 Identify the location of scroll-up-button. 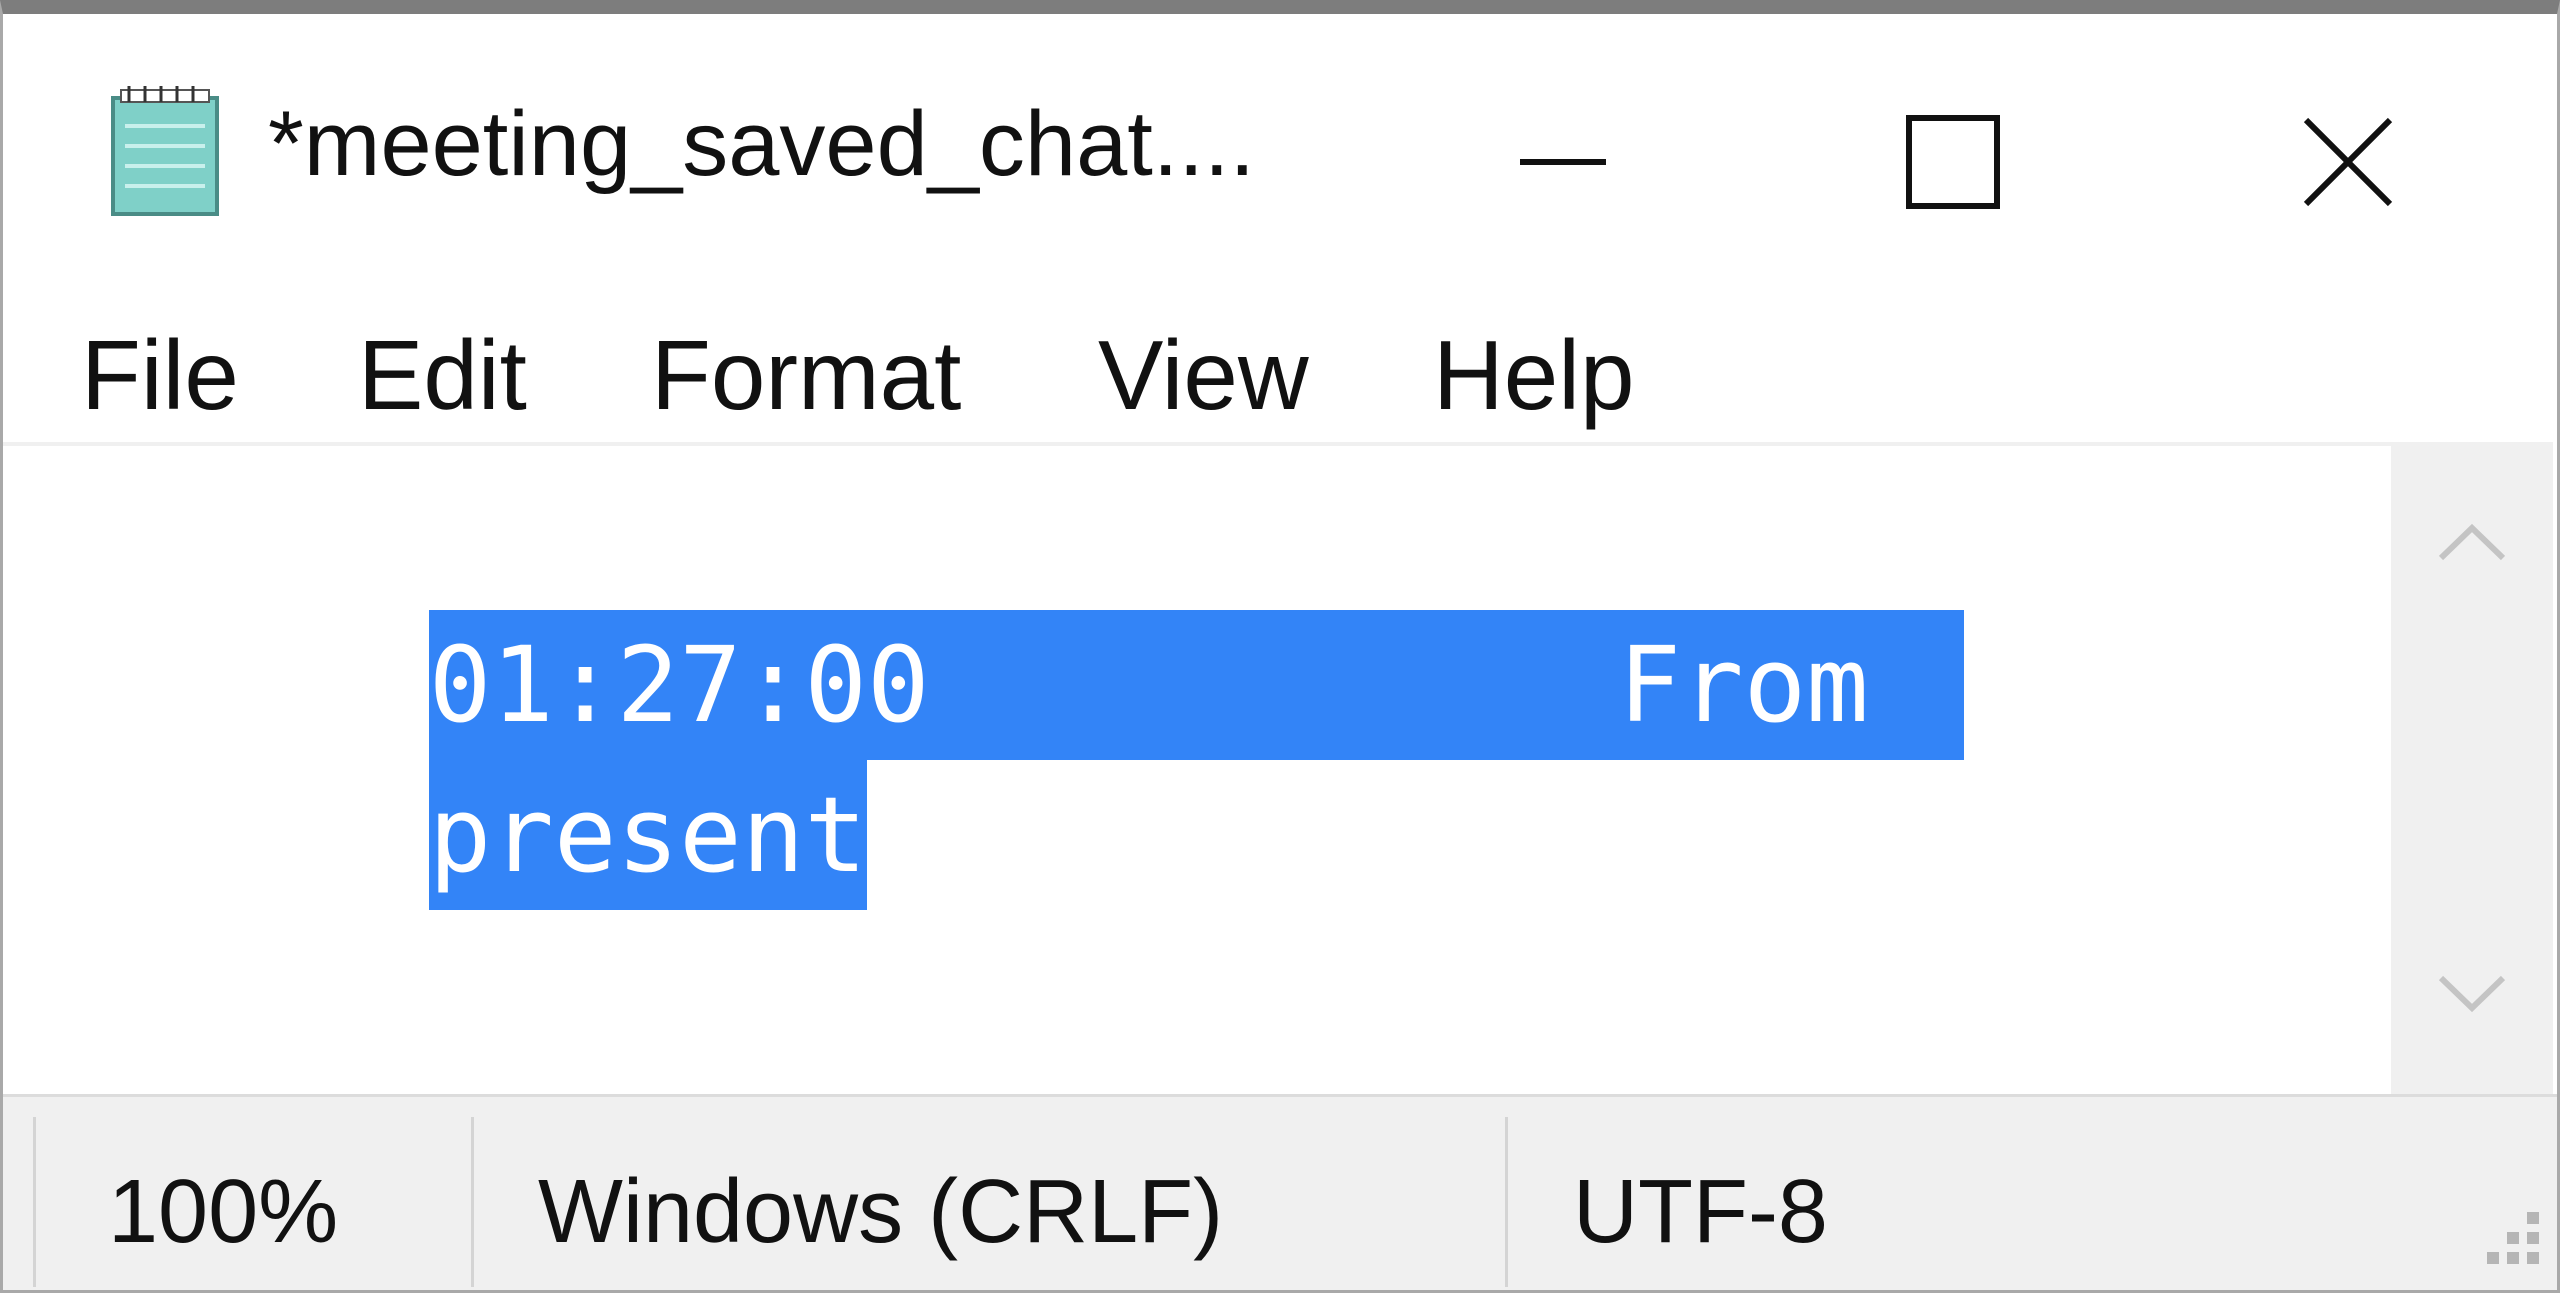
(2472, 542).